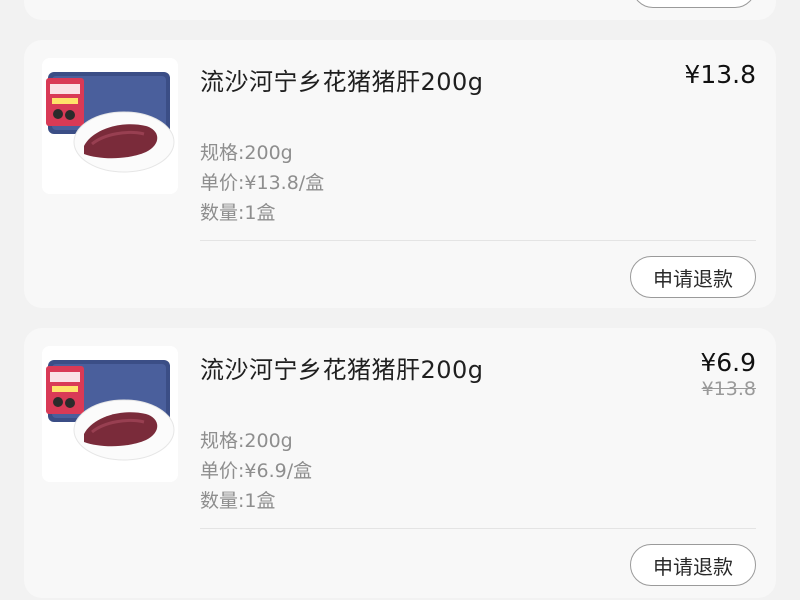 This screenshot has width=800, height=600. I want to click on product-specs: 规格:200g 单价:¥6.9/盒 数量:1盒, so click(256, 471).